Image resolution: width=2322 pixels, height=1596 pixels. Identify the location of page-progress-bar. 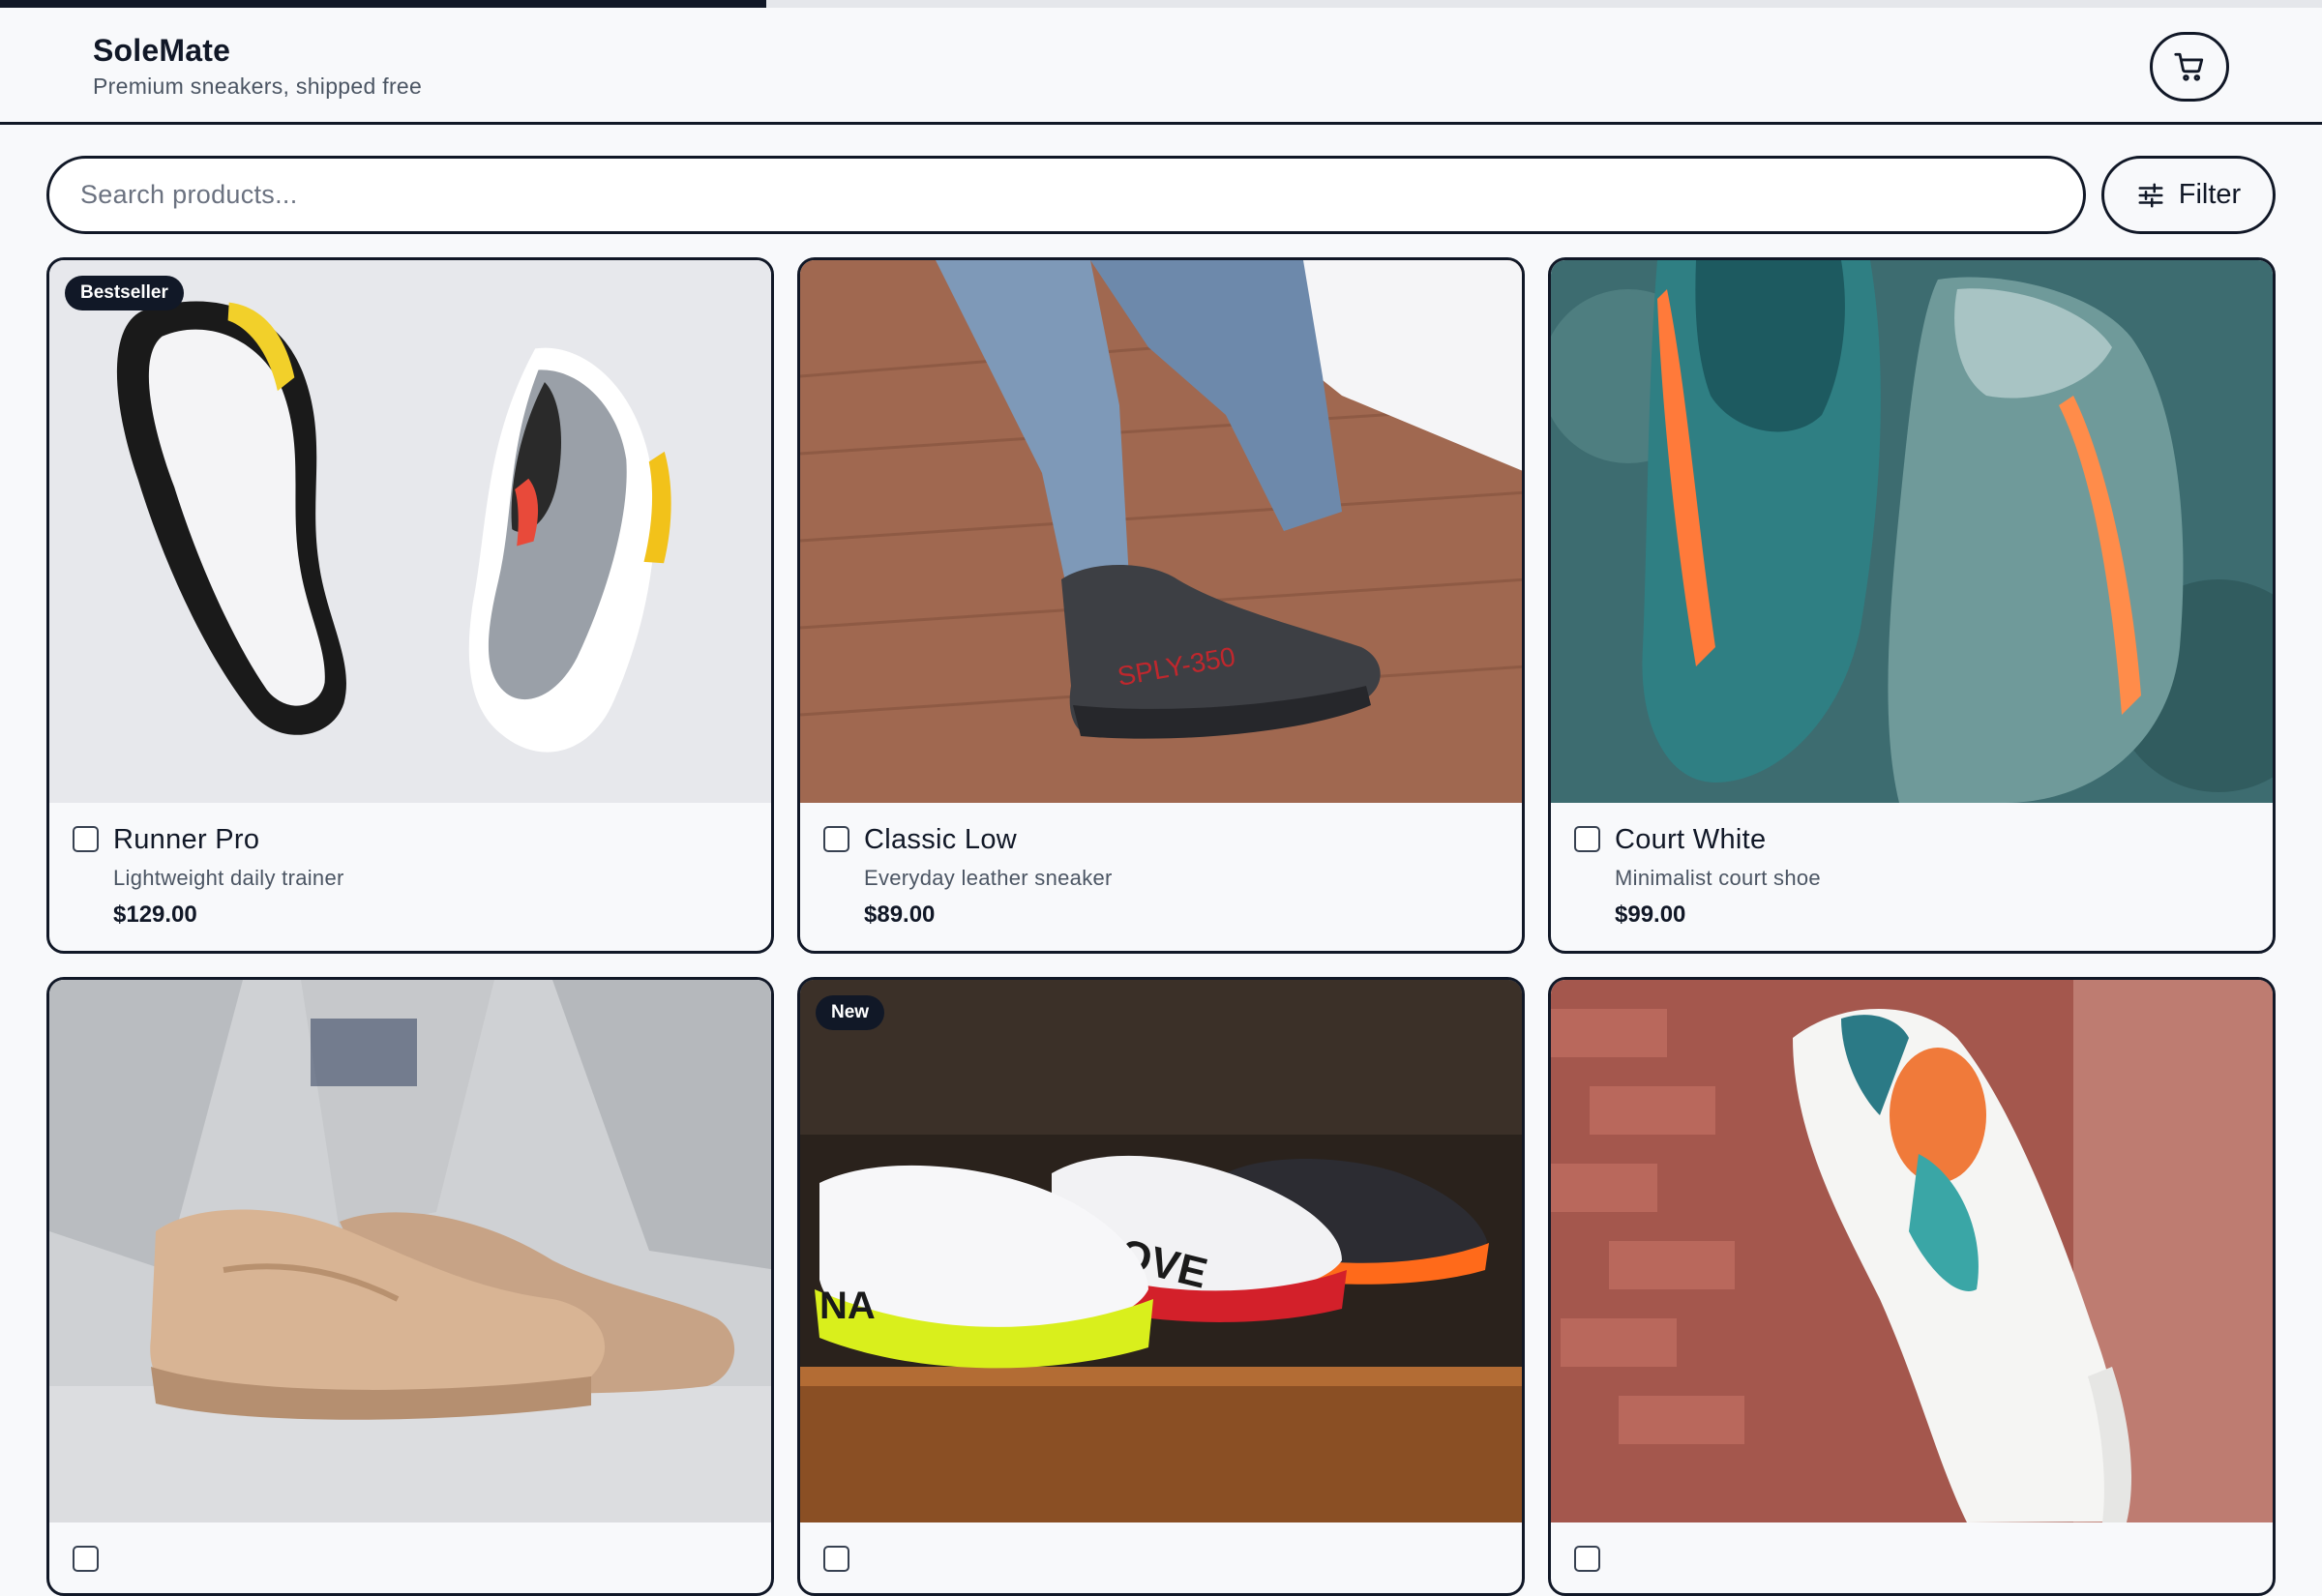
(1161, 4).